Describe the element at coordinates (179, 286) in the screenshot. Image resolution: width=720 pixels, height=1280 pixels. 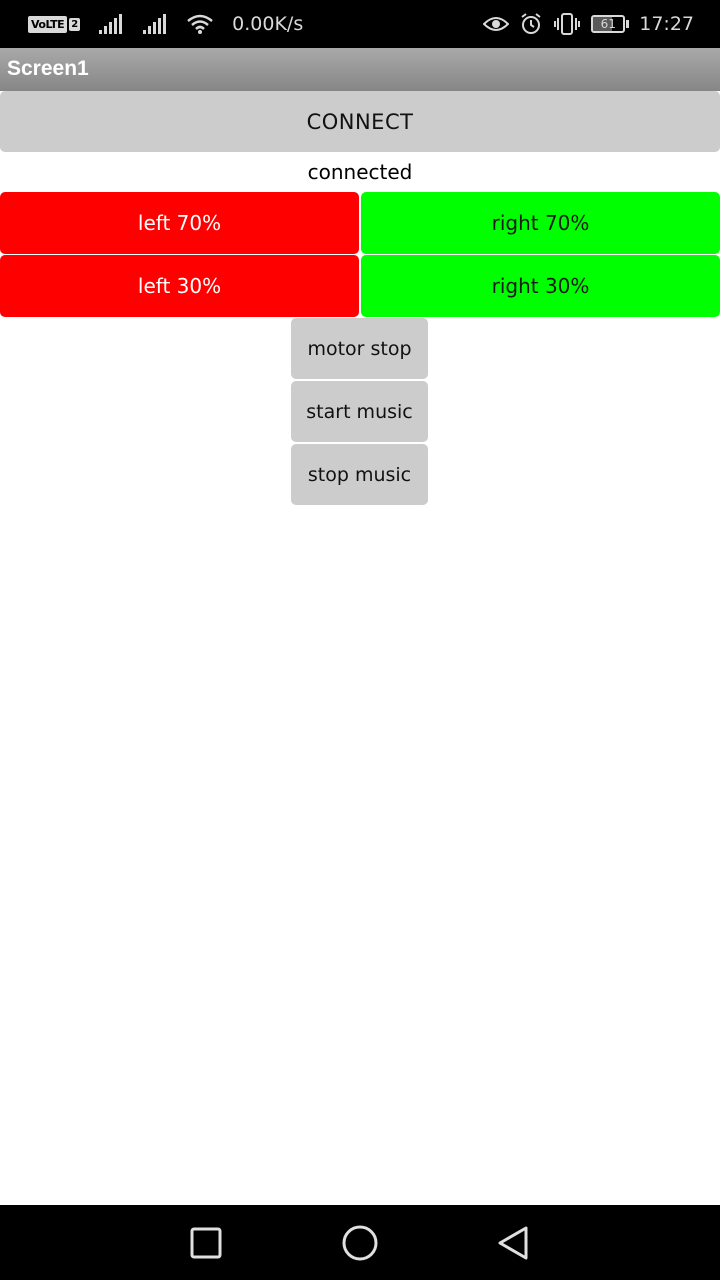
I see `left-30-button: left 30%` at that location.